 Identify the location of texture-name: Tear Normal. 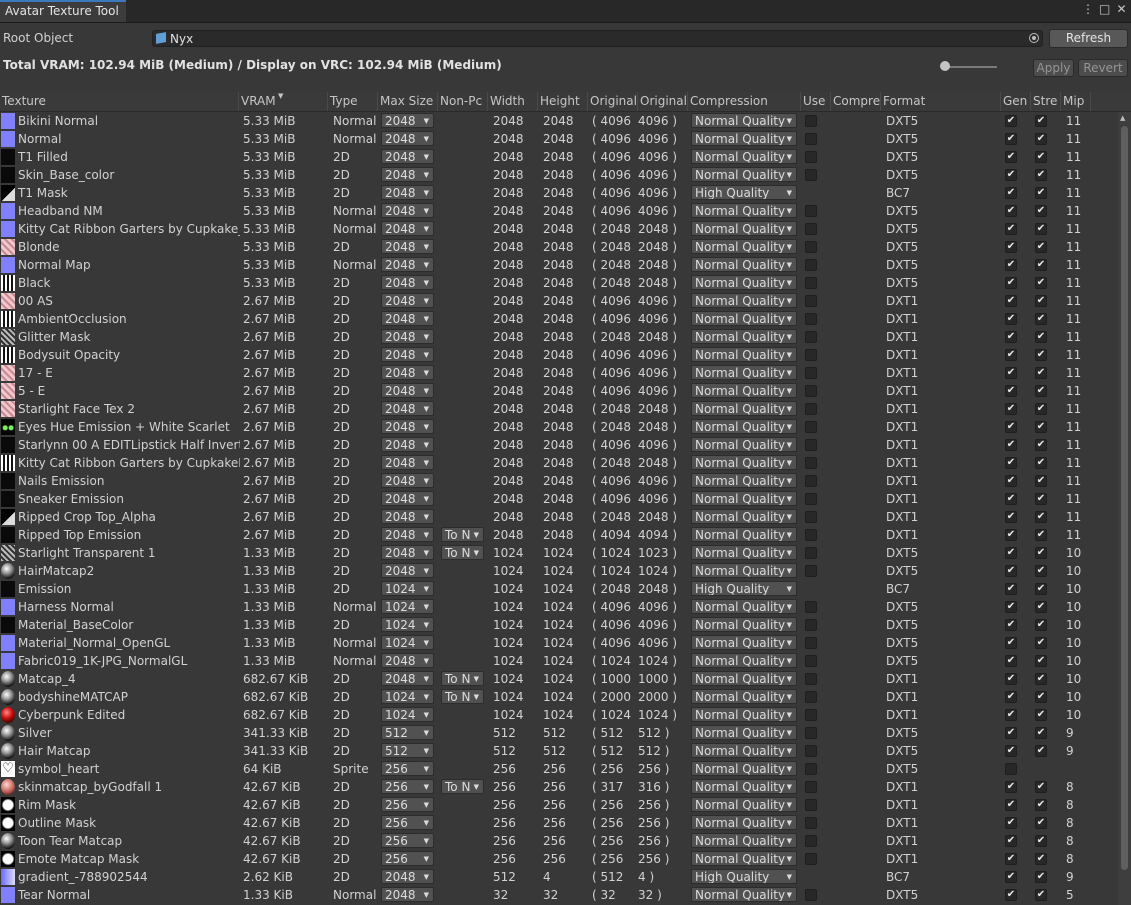
(129, 895).